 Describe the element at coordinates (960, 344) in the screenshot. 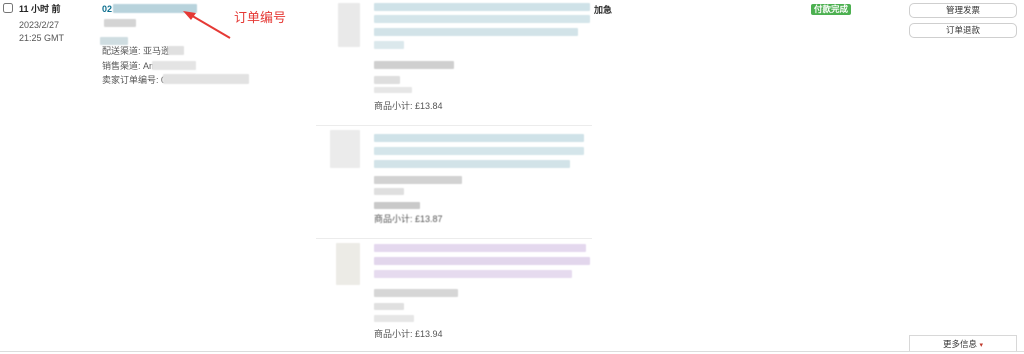

I see `more-info-label: 更多信息` at that location.